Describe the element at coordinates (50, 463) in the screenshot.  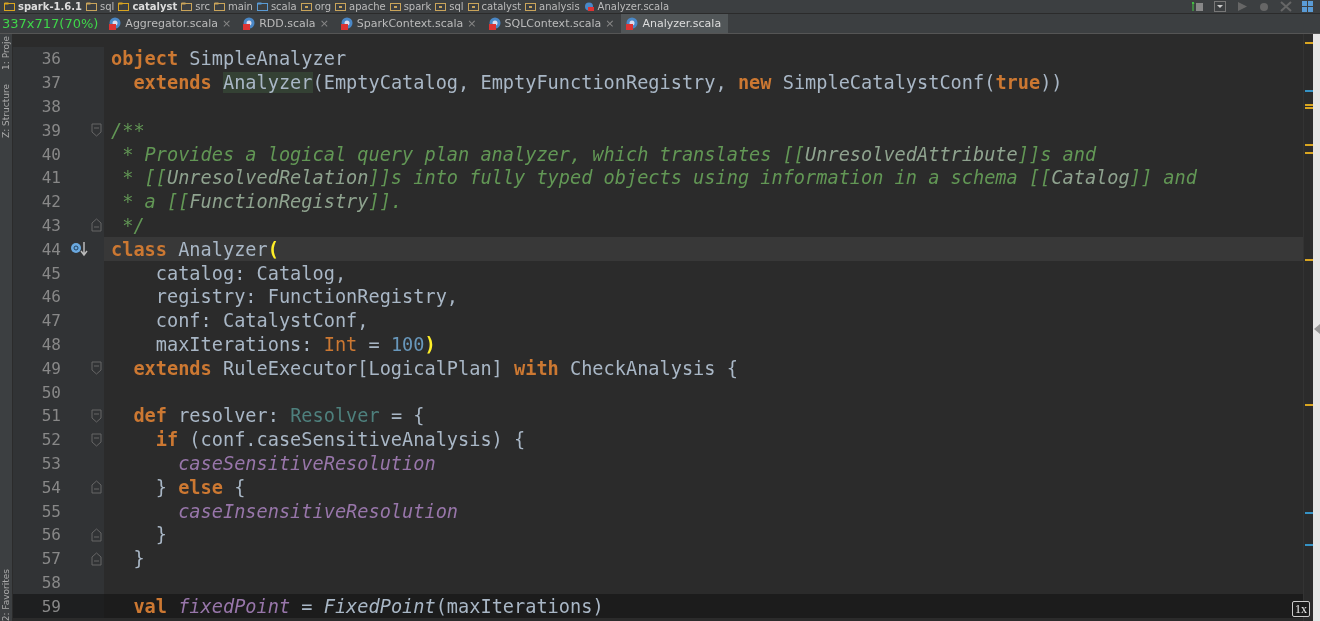
I see `line-number: 53` at that location.